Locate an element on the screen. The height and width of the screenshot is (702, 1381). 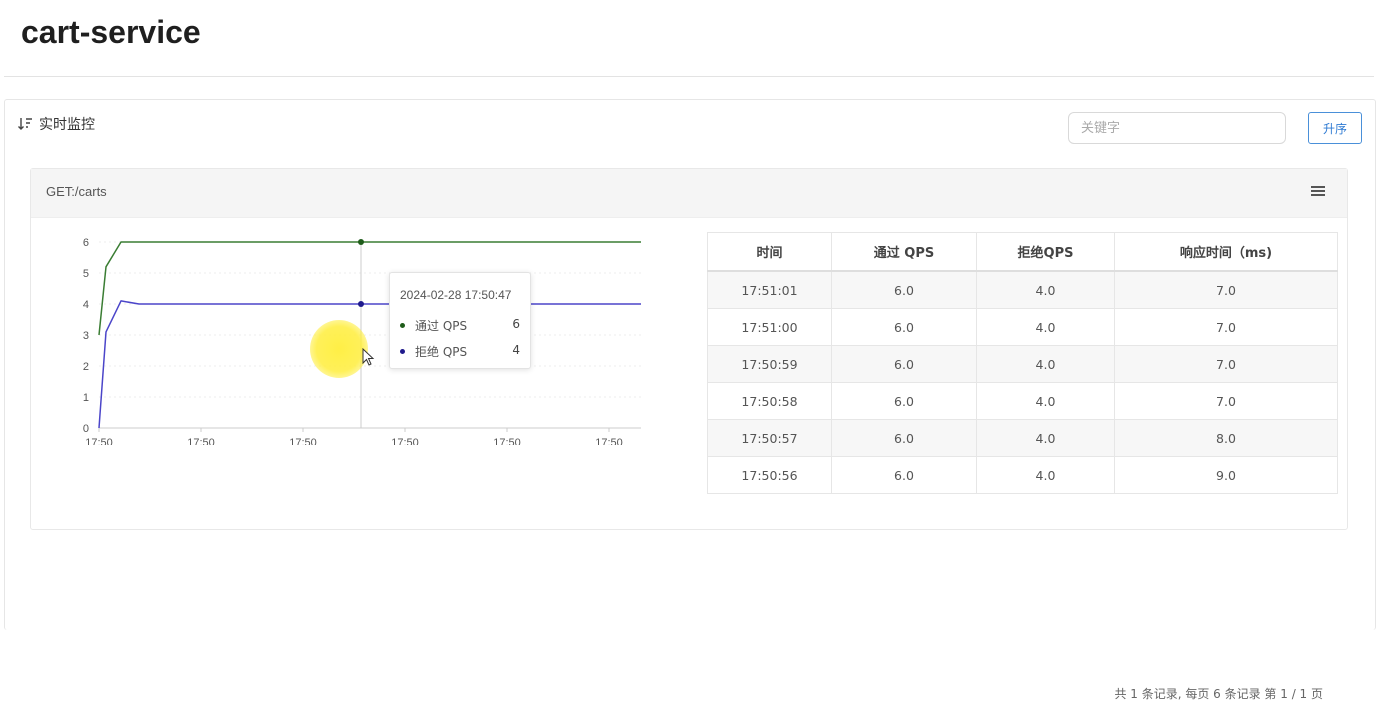
page-title: cart-service is located at coordinates (111, 32).